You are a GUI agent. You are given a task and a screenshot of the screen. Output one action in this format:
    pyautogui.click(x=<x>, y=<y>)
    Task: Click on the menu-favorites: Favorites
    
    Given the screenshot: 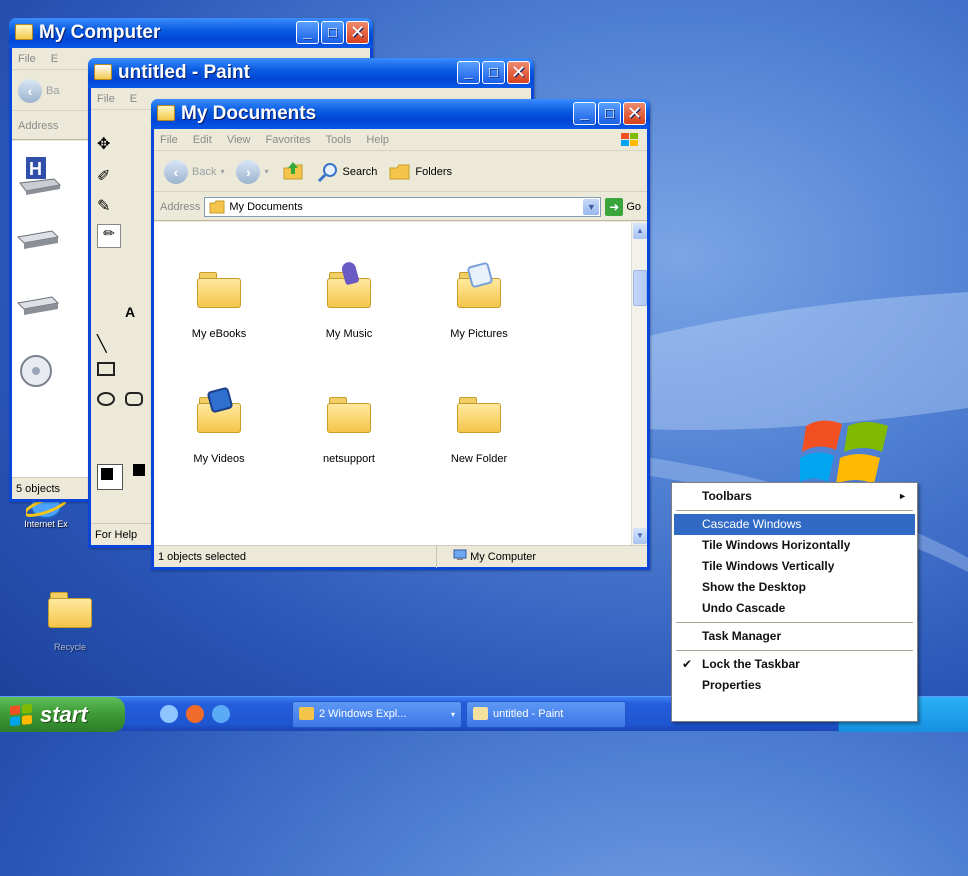 What is the action you would take?
    pyautogui.click(x=288, y=140)
    